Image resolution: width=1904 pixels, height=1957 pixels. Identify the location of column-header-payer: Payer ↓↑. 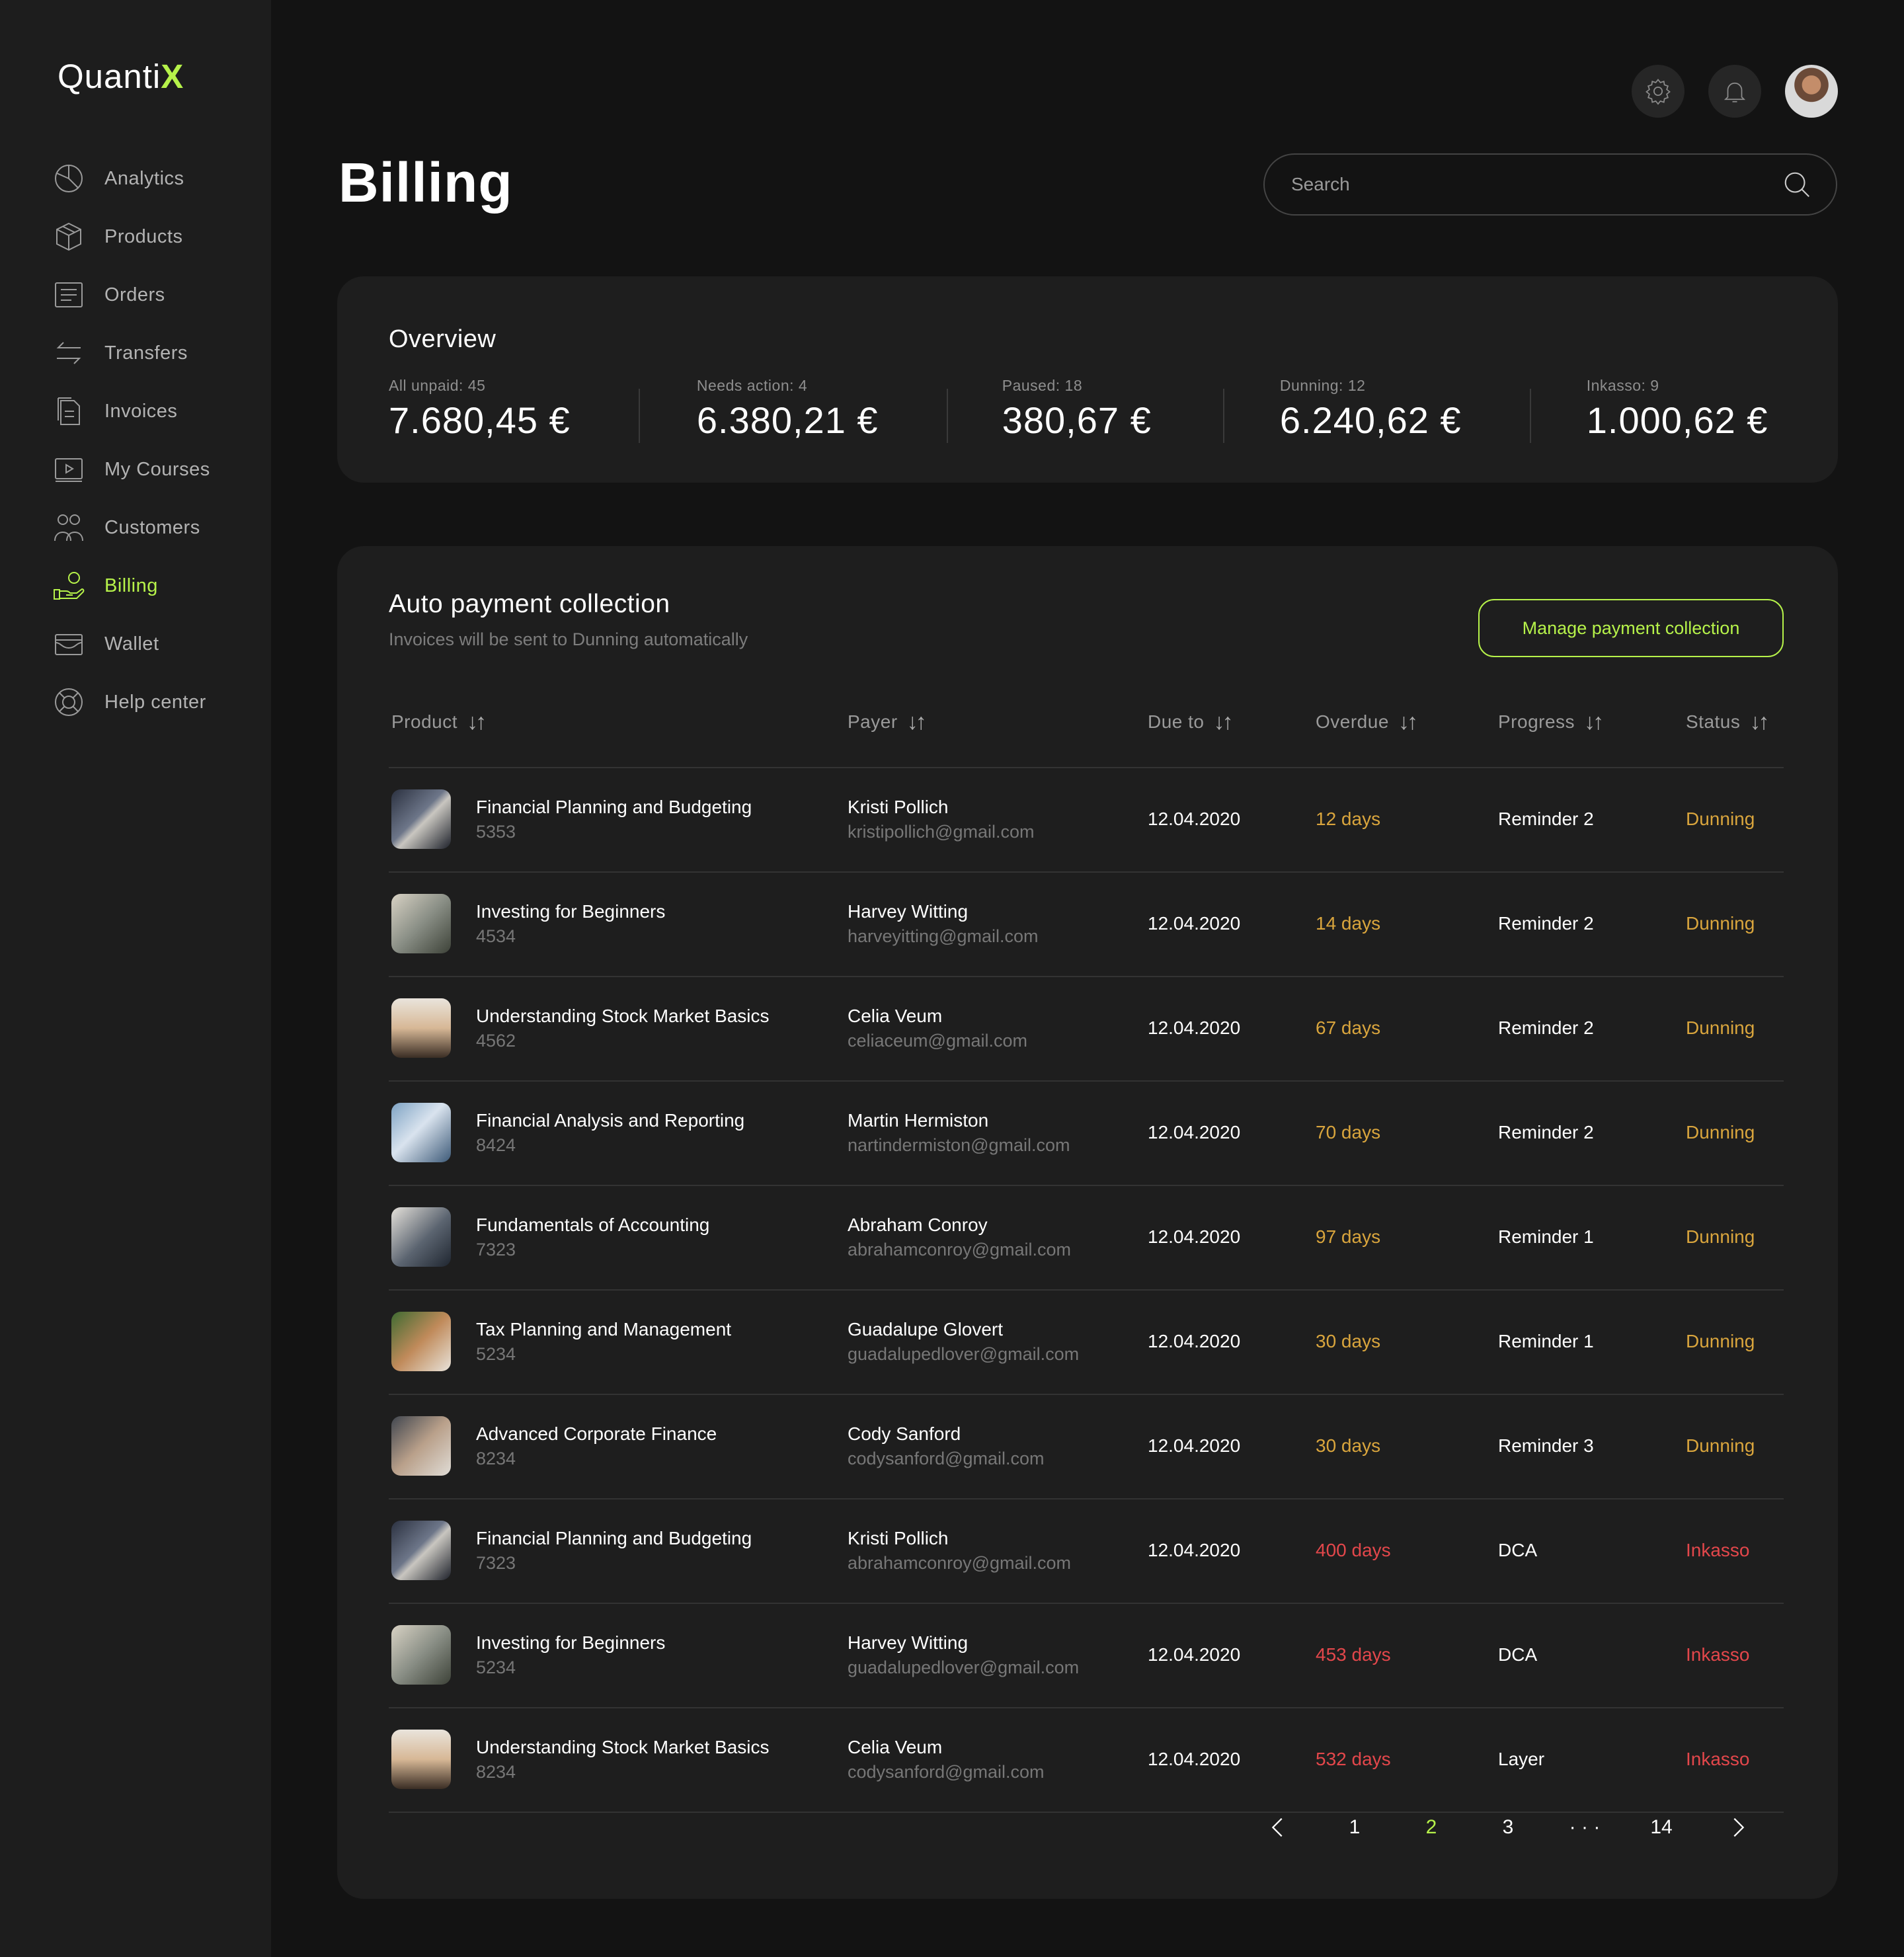
(887, 722).